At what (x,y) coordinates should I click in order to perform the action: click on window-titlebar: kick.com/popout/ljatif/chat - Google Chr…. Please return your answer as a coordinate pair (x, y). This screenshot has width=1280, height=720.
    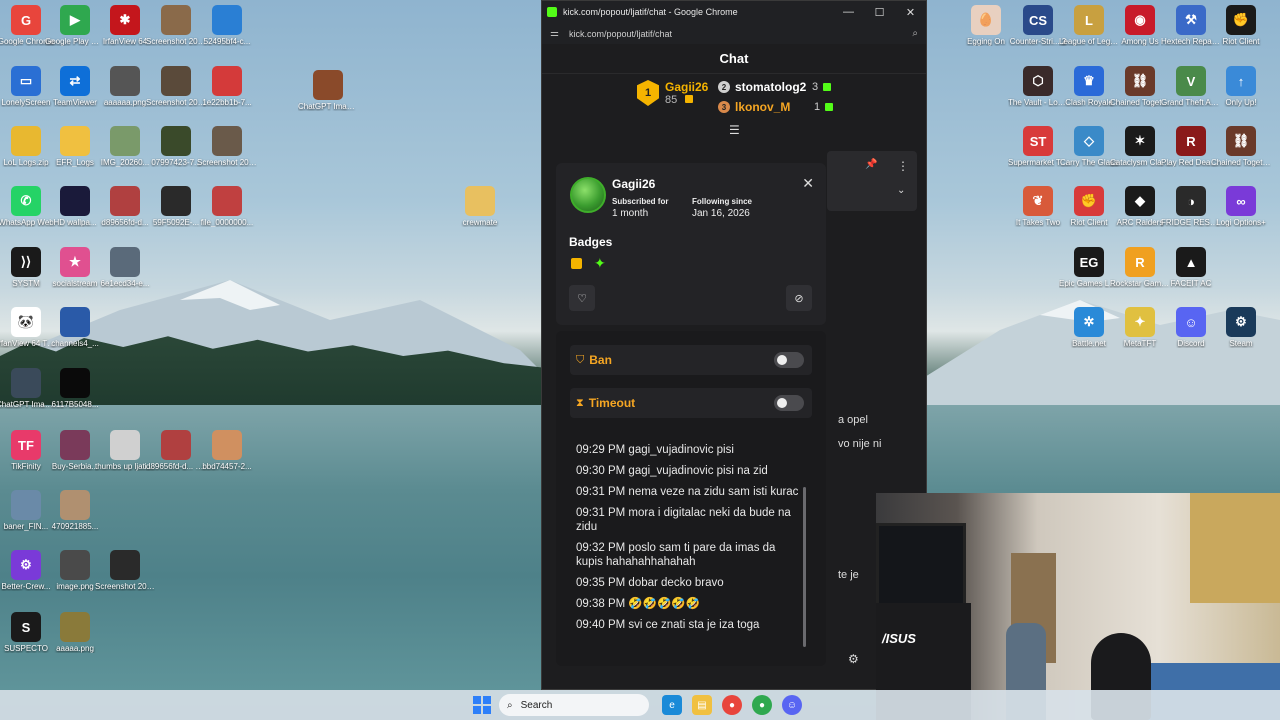
    Looking at the image, I should click on (734, 12).